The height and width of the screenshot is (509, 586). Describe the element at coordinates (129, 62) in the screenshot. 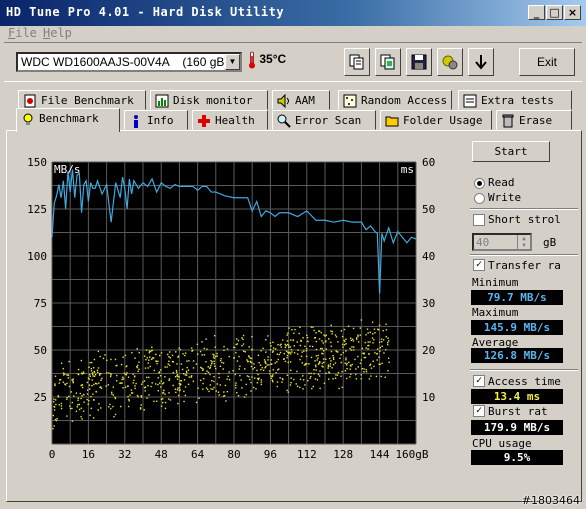

I see `drive-select: WDC WD1600AAJS-00V4A (160 gB) ▼` at that location.